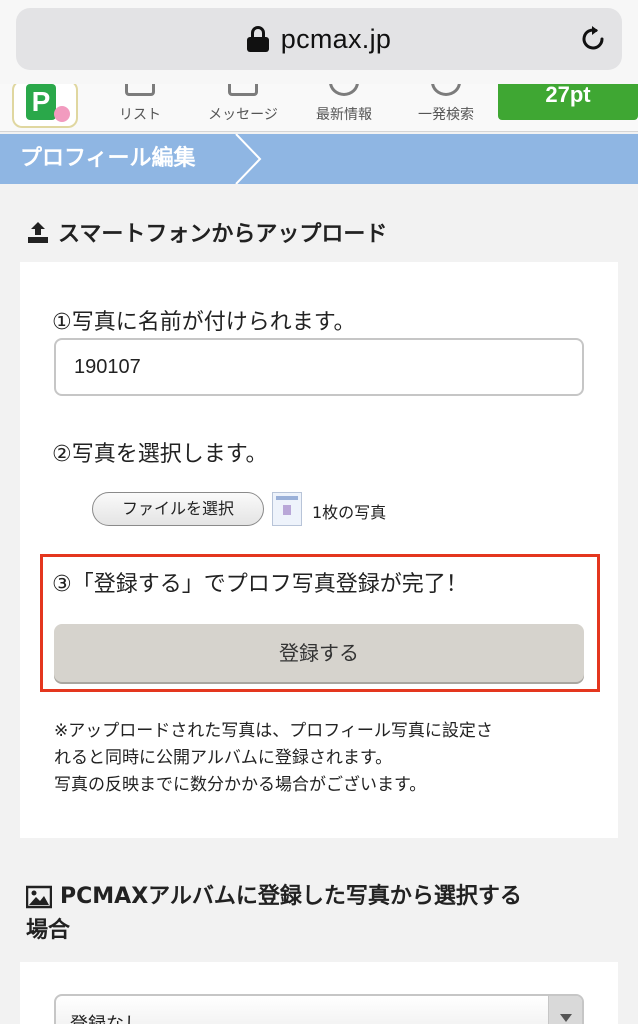 Image resolution: width=638 pixels, height=1024 pixels. What do you see at coordinates (568, 102) in the screenshot?
I see `points-badge: 27pt` at bounding box center [568, 102].